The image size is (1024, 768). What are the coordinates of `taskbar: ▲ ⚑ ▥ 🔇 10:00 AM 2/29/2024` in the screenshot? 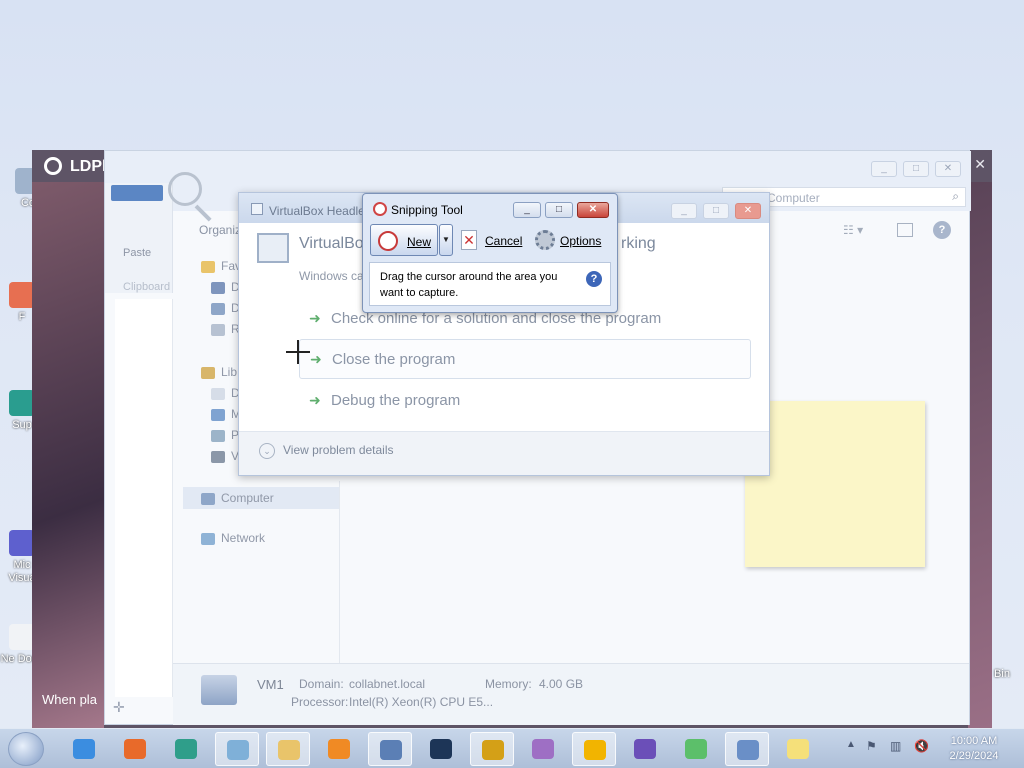 It's located at (512, 748).